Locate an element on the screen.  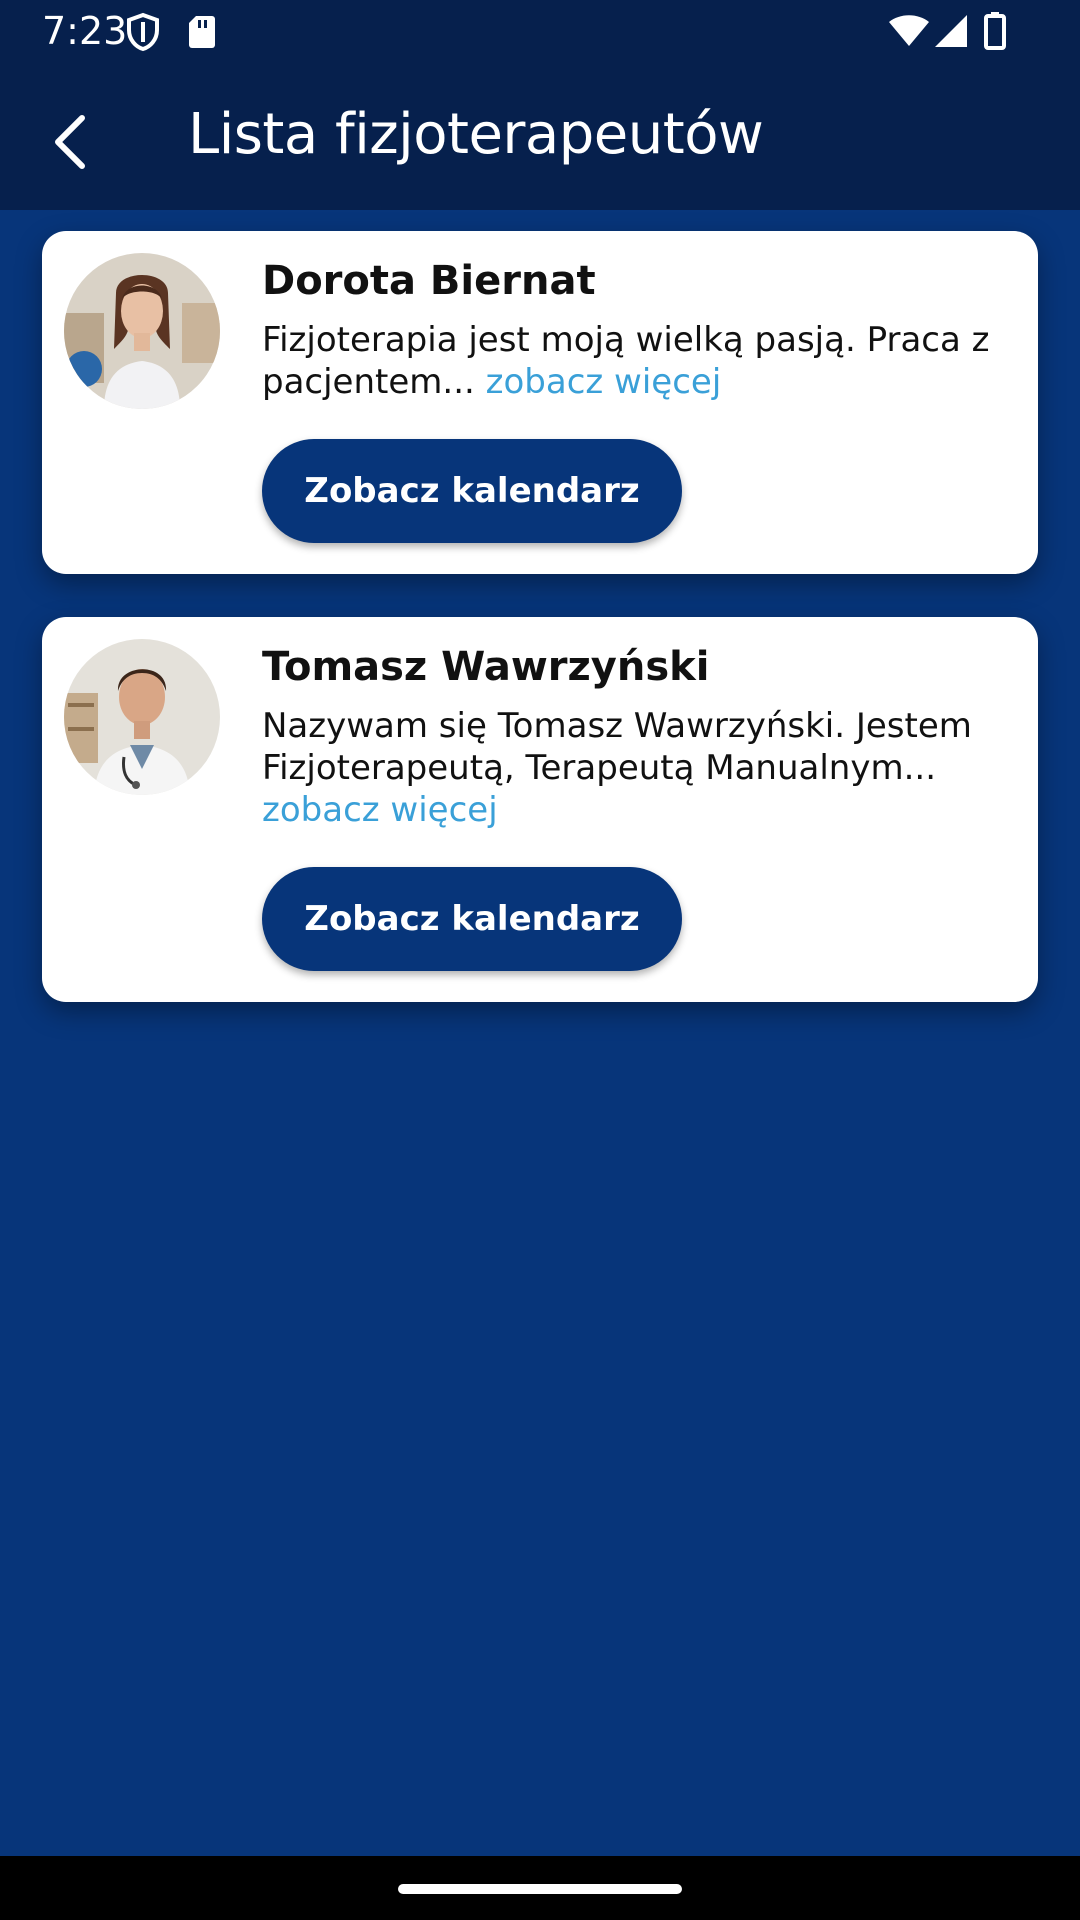
wifi-icon is located at coordinates (909, 33).